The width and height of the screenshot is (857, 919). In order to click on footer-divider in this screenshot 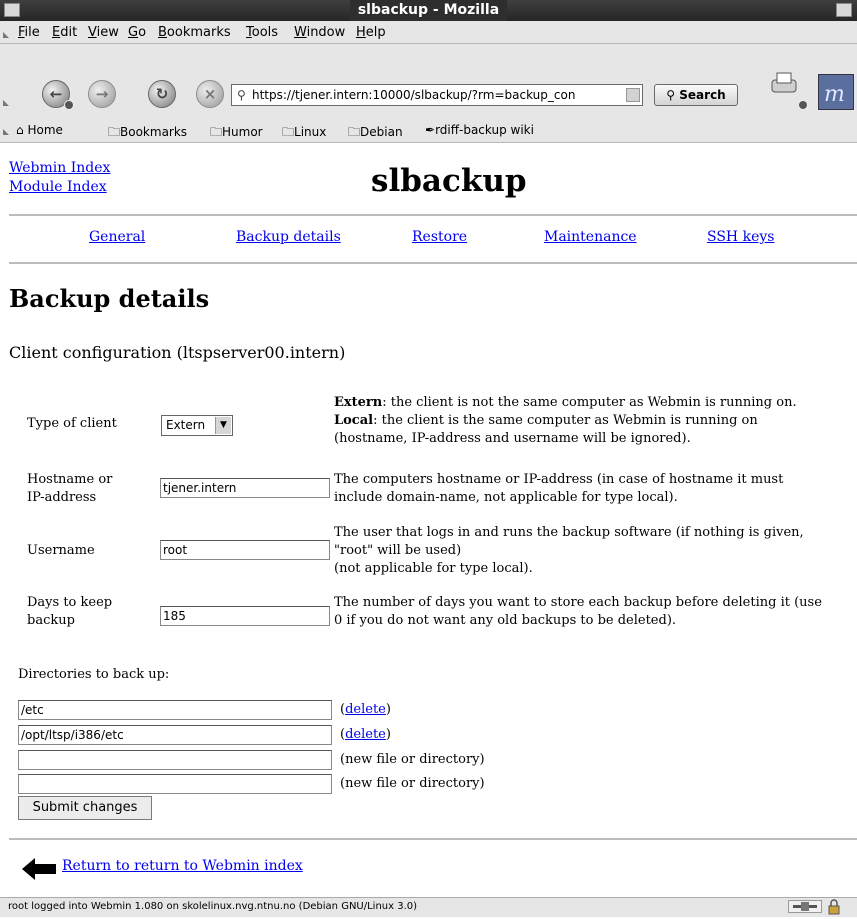, I will do `click(433, 839)`.